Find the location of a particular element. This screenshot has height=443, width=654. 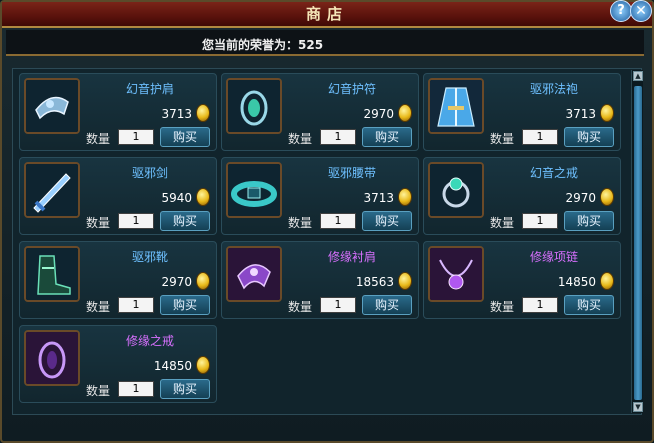

item-name: 修缘项链 is located at coordinates (553, 257).